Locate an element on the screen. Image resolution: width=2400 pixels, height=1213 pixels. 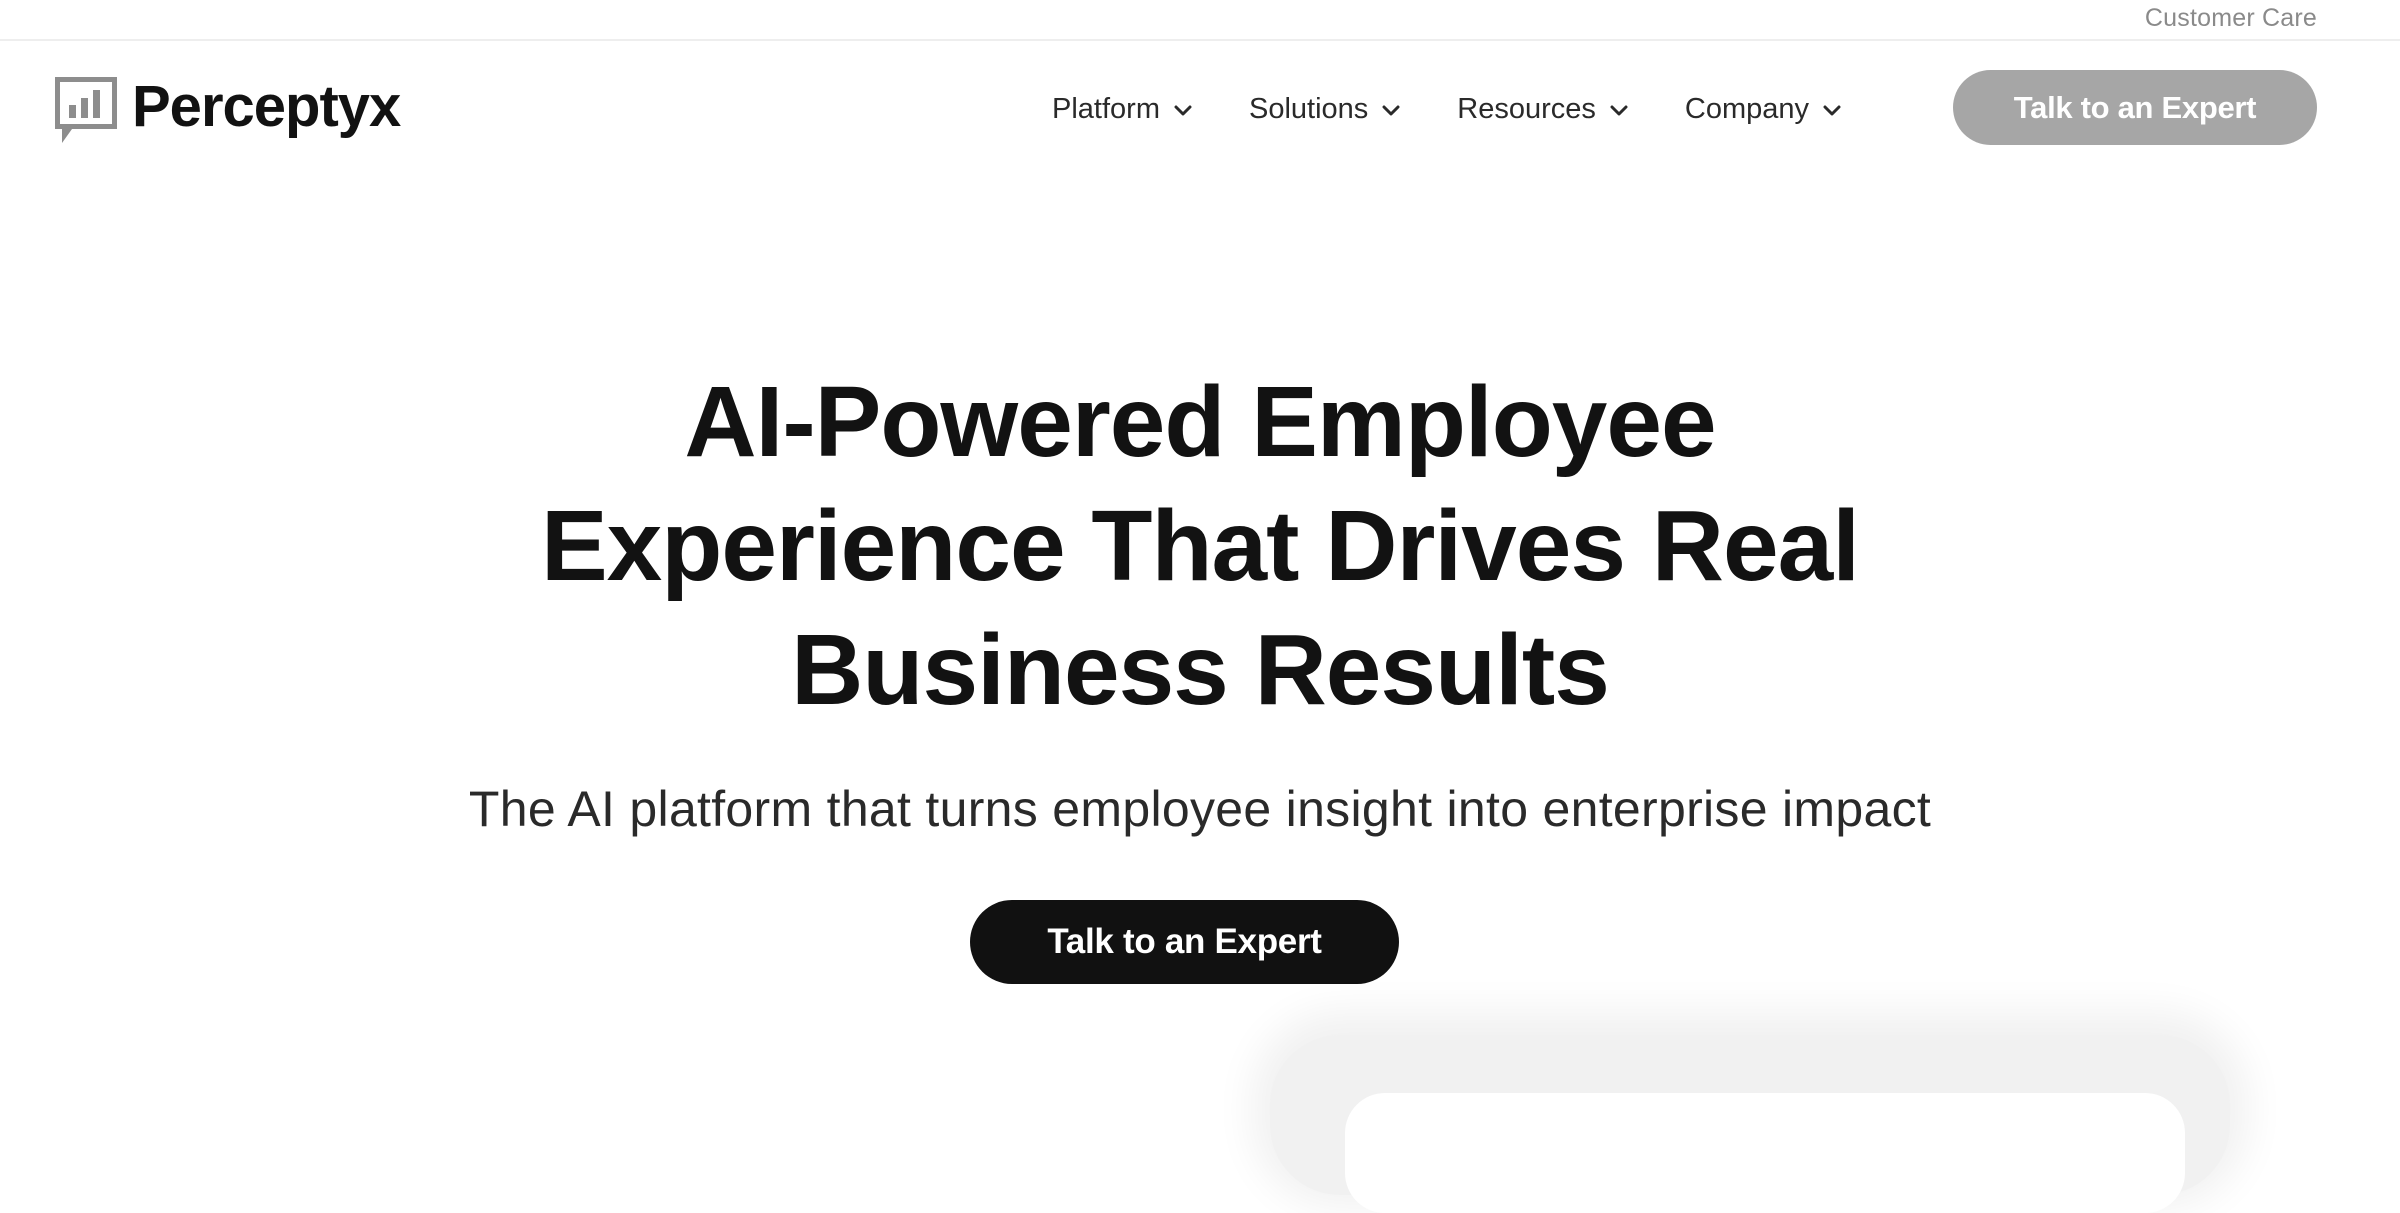
logo: Perceptyx is located at coordinates (226, 110).